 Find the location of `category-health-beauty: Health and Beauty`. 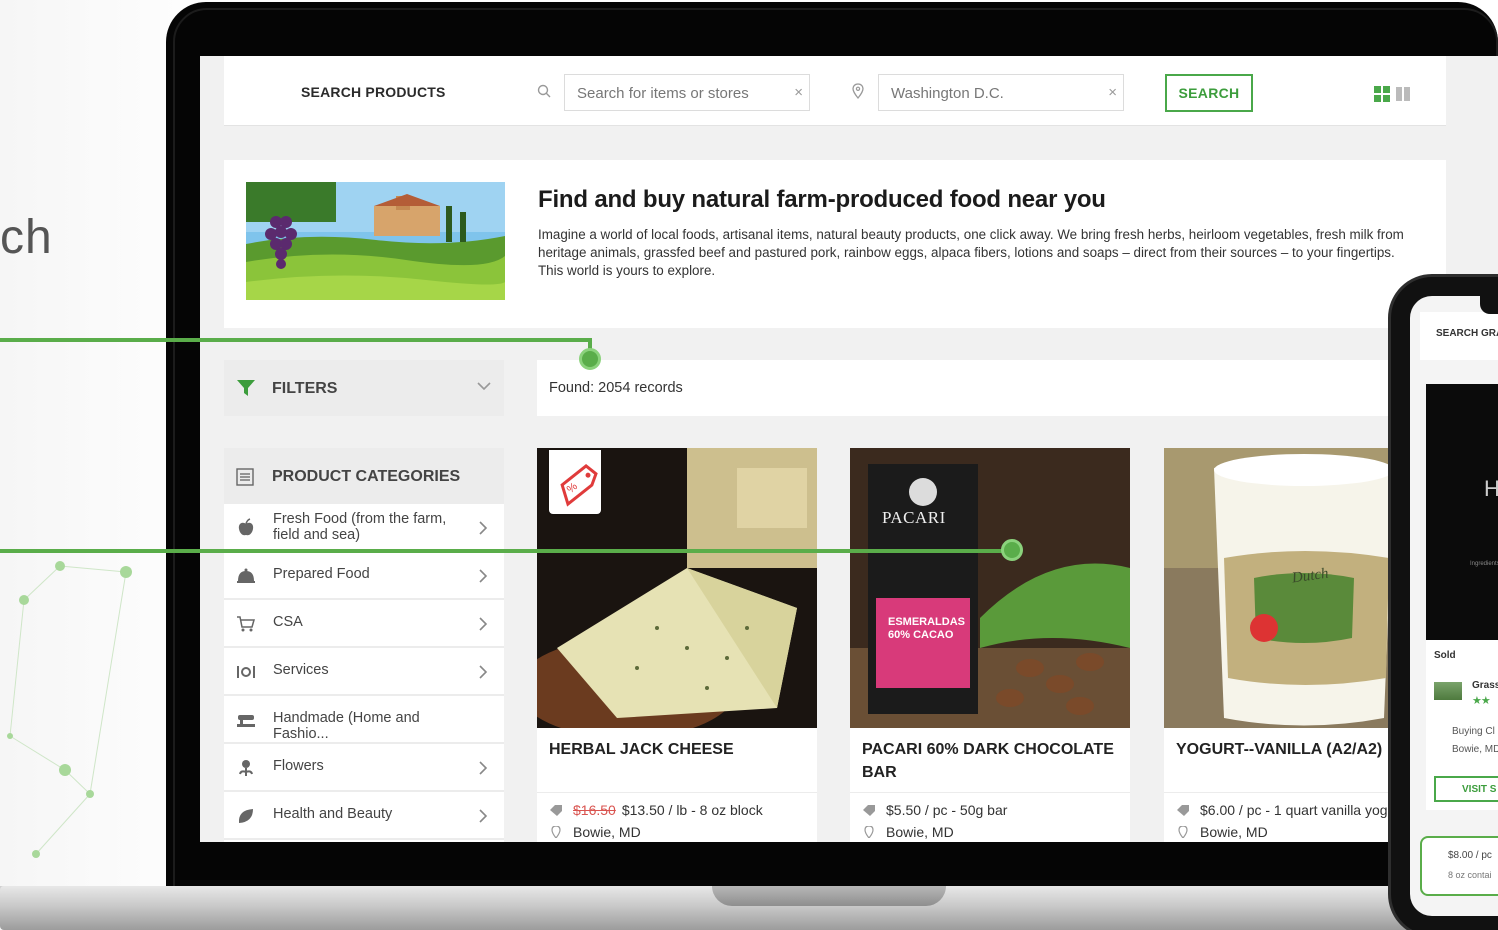

category-health-beauty: Health and Beauty is located at coordinates (364, 816).